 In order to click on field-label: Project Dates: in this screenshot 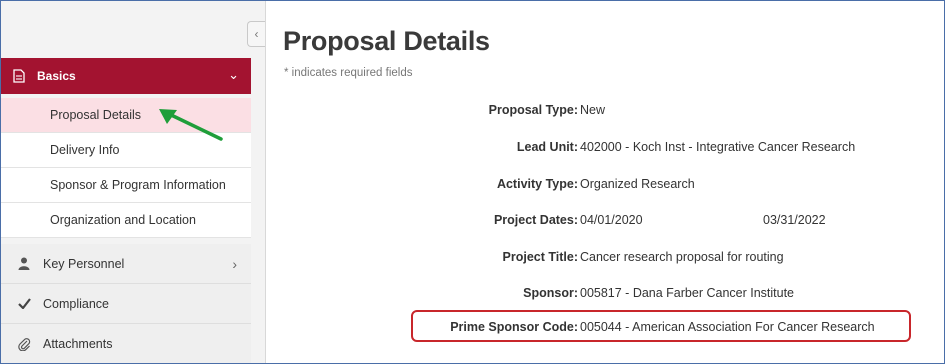, I will do `click(535, 220)`.